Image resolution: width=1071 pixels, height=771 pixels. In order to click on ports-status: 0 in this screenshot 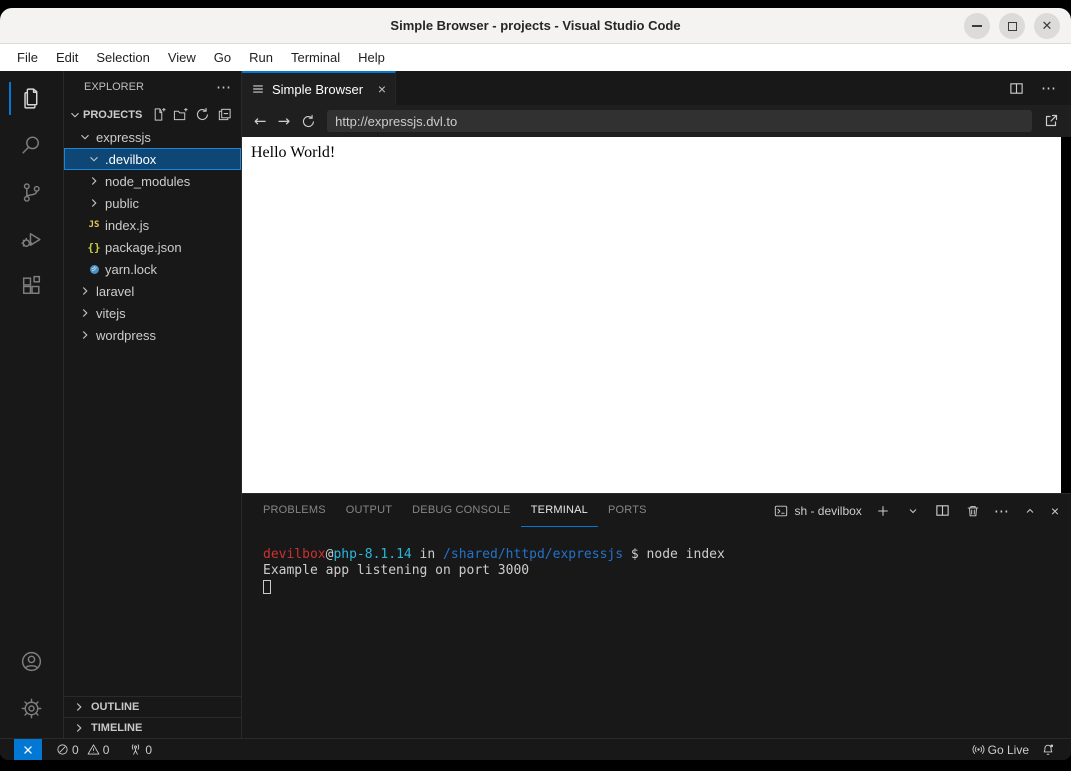, I will do `click(140, 750)`.